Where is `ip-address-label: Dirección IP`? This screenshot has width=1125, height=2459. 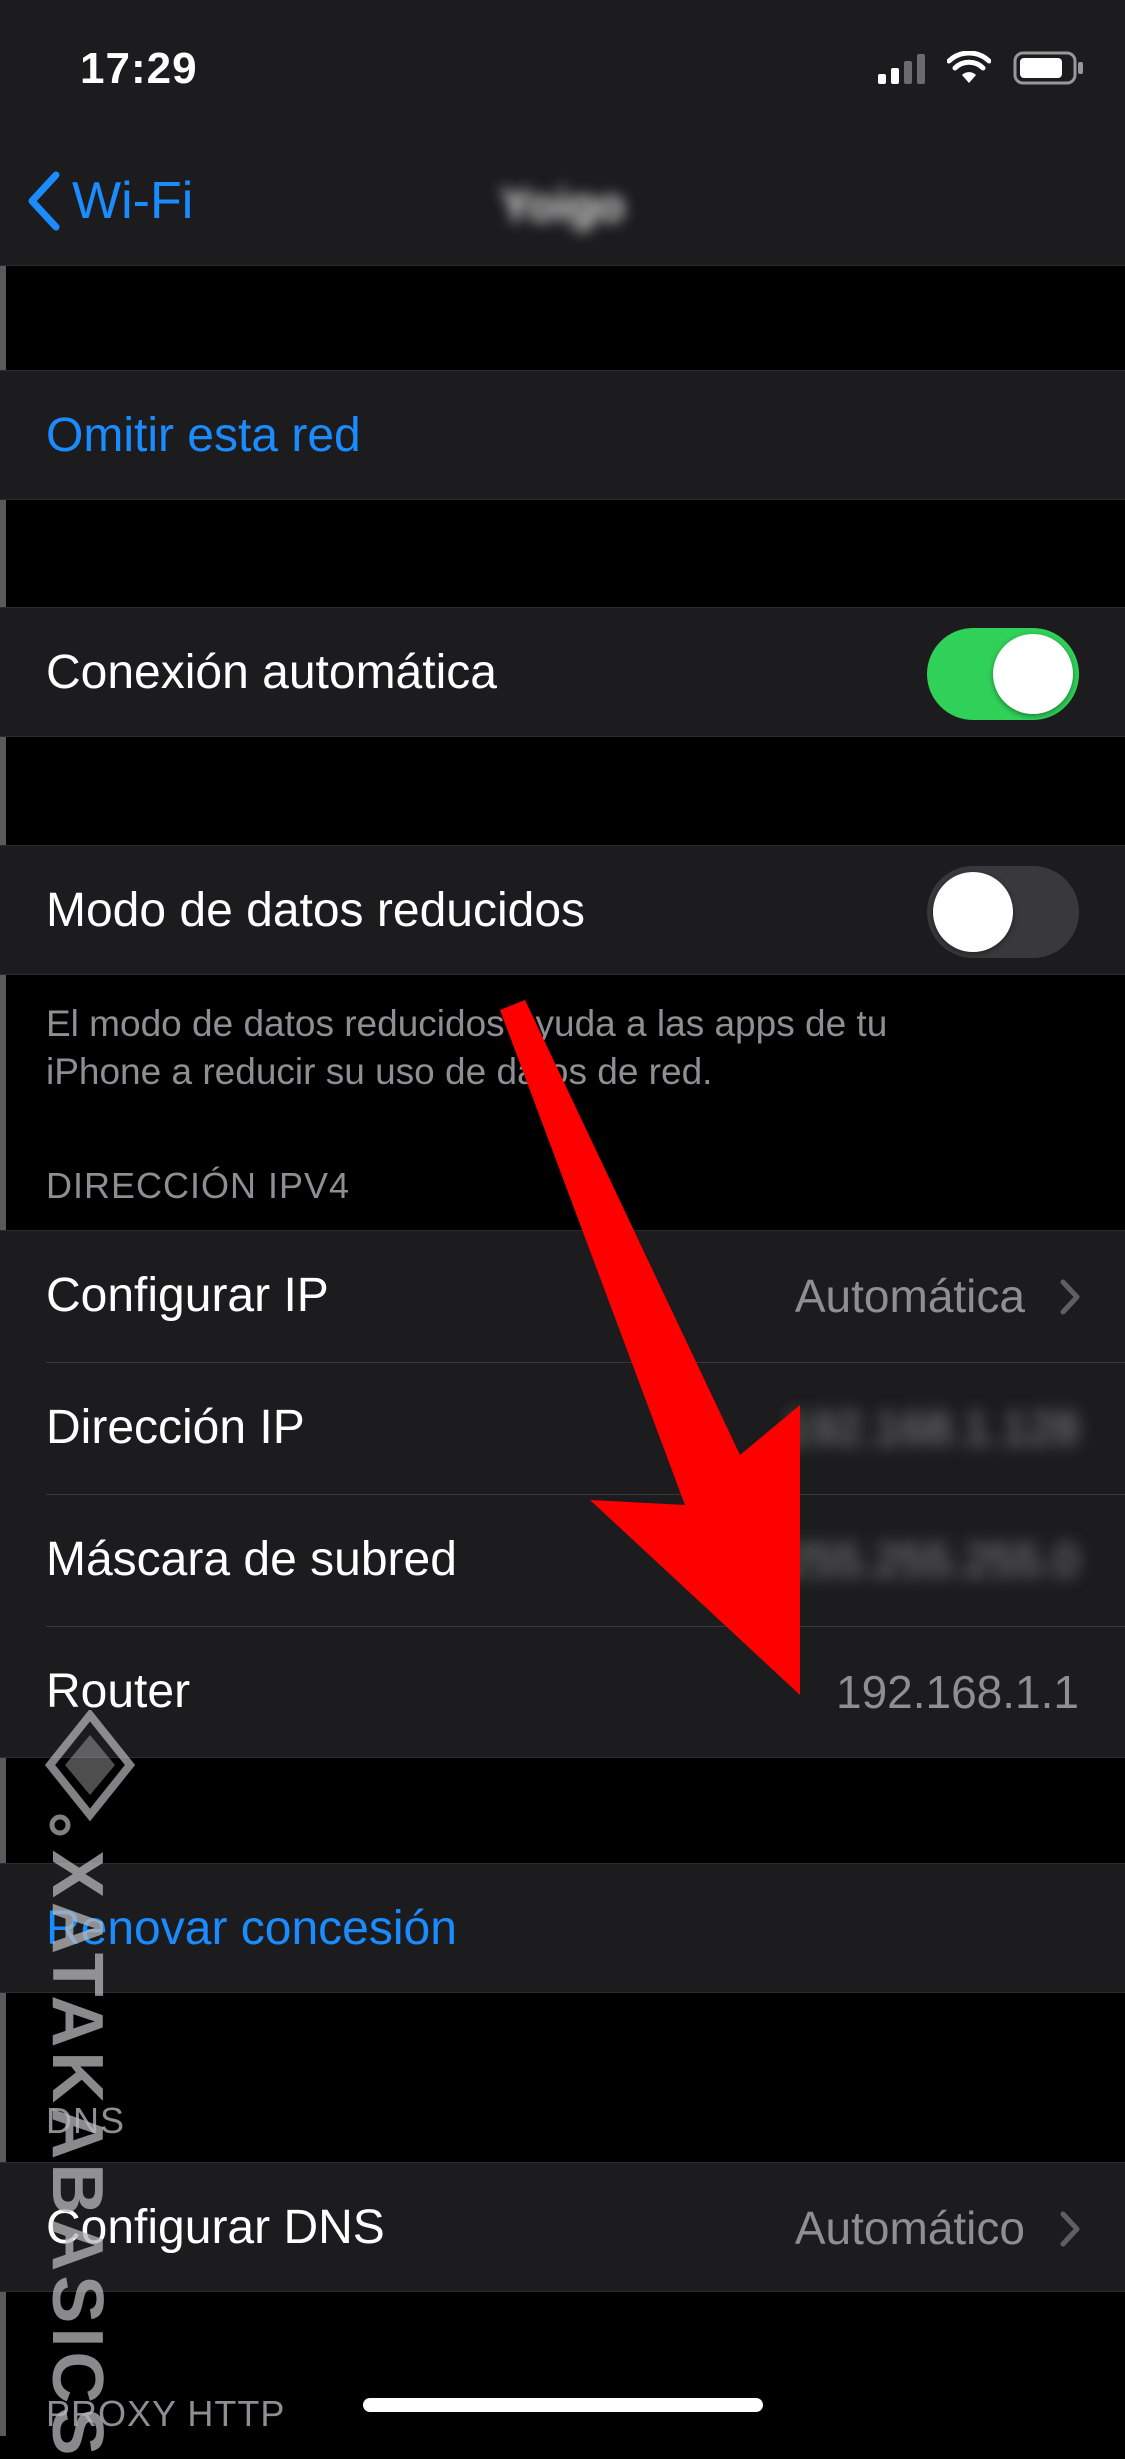 ip-address-label: Dirección IP is located at coordinates (175, 1427).